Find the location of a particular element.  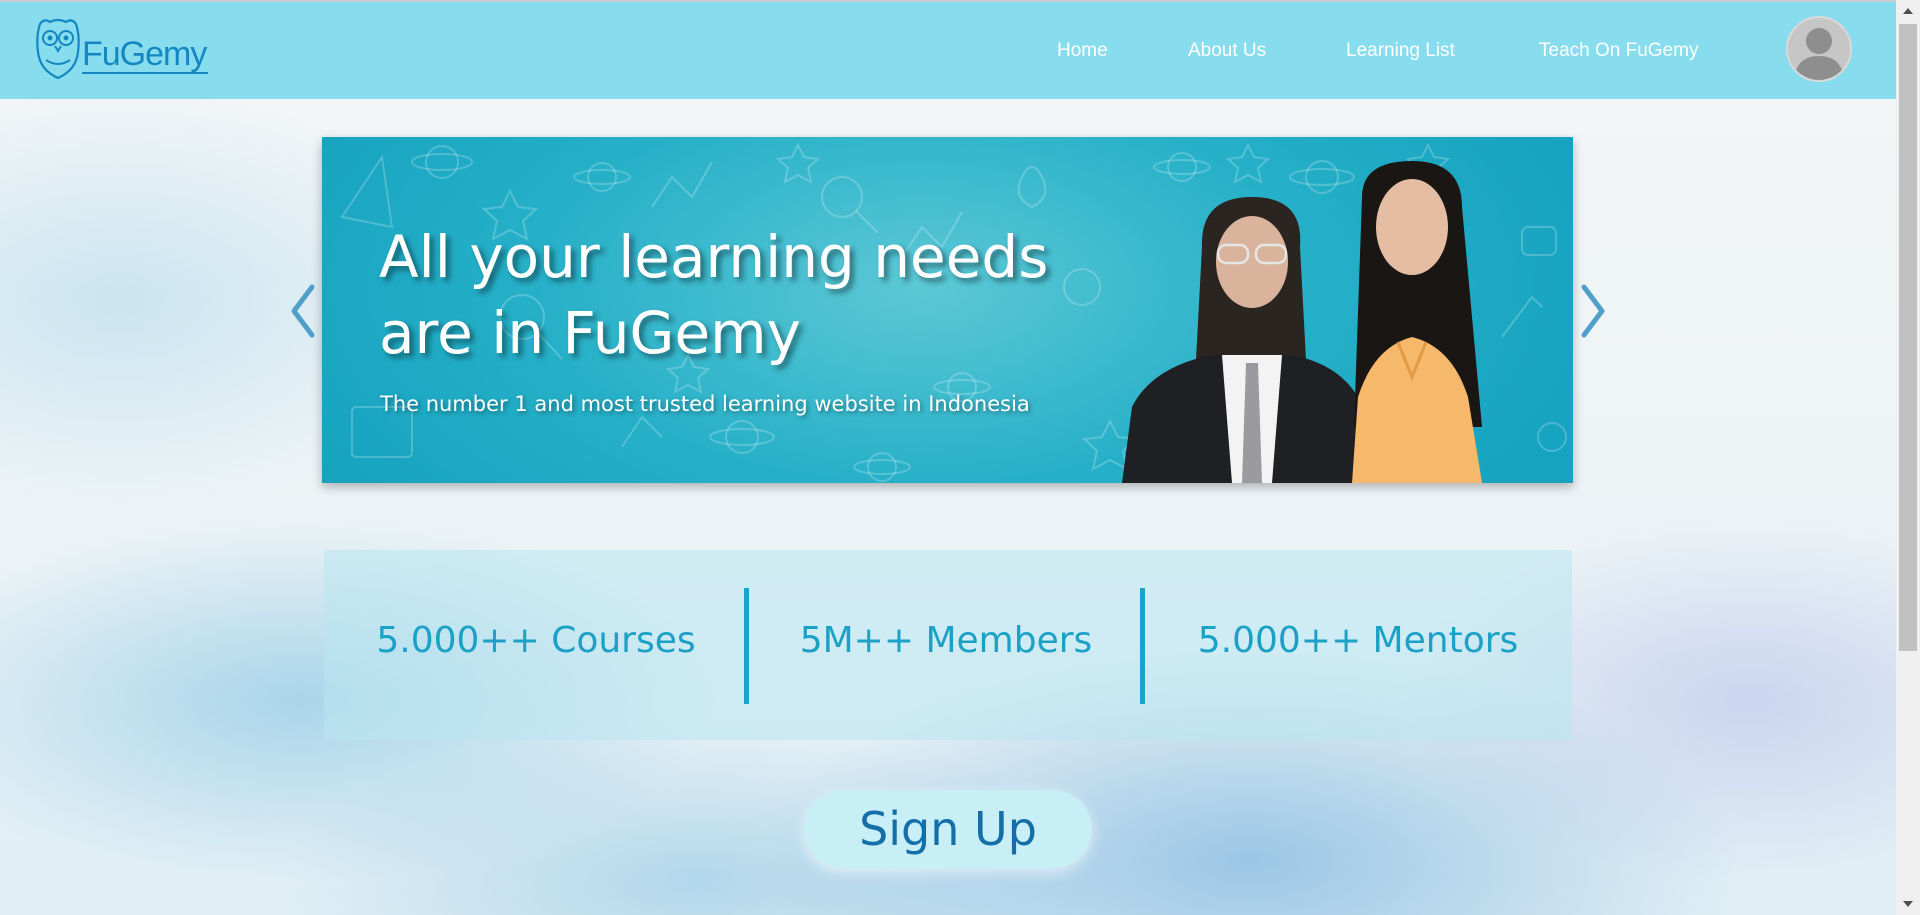

chevron-left-icon is located at coordinates (303, 311).